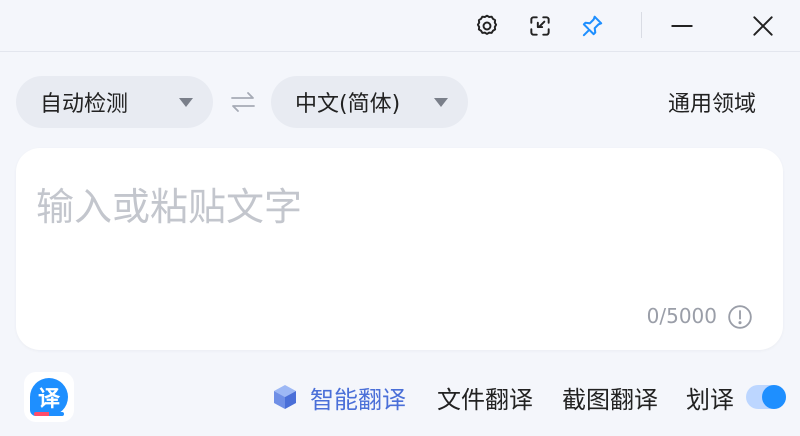  I want to click on file-translate-button: 文件翻译, so click(485, 397).